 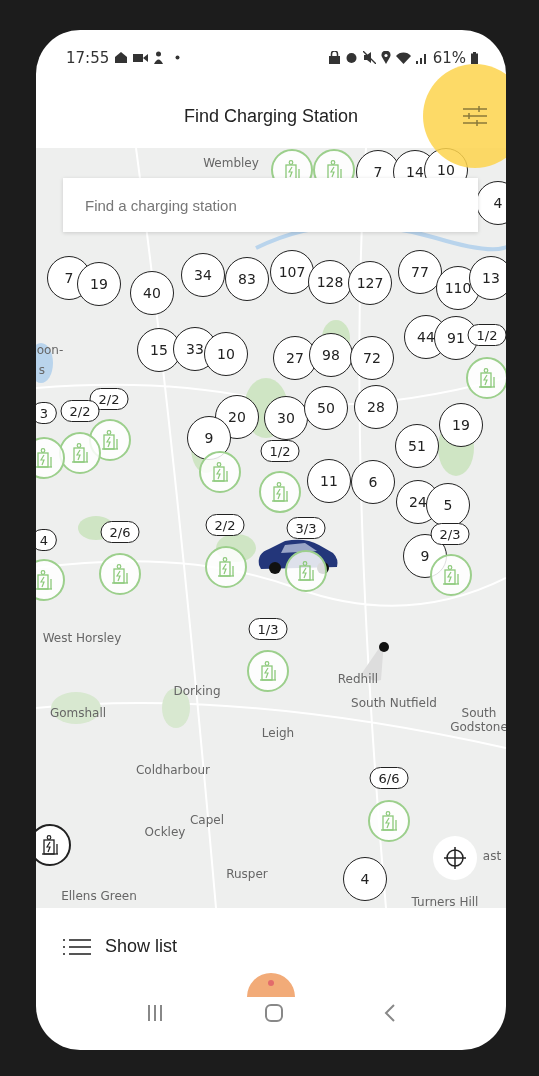 I want to click on floating-handle-icon, so click(x=271, y=985).